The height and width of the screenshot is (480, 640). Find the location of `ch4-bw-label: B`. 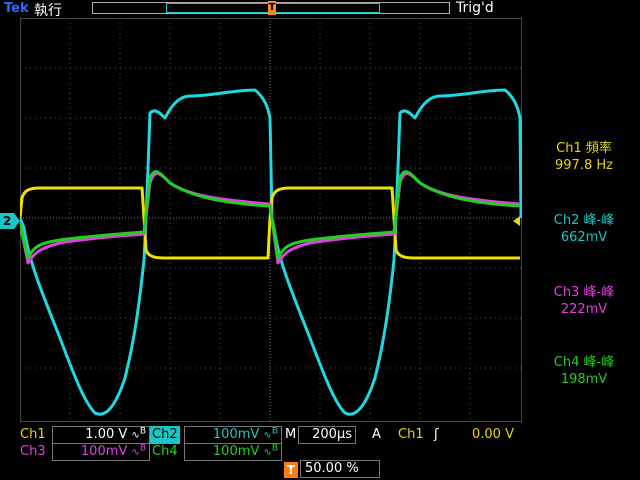

ch4-bw-label: B is located at coordinates (274, 448).